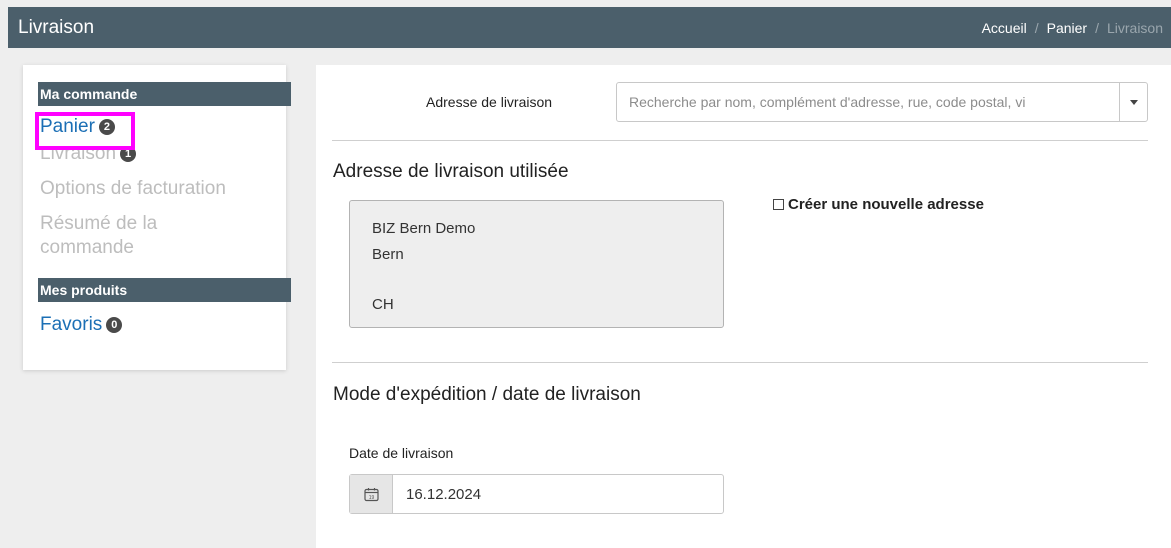 Image resolution: width=1171 pixels, height=548 pixels. I want to click on shipping-heading: Mode d'expédition / date de livraison, so click(487, 394).